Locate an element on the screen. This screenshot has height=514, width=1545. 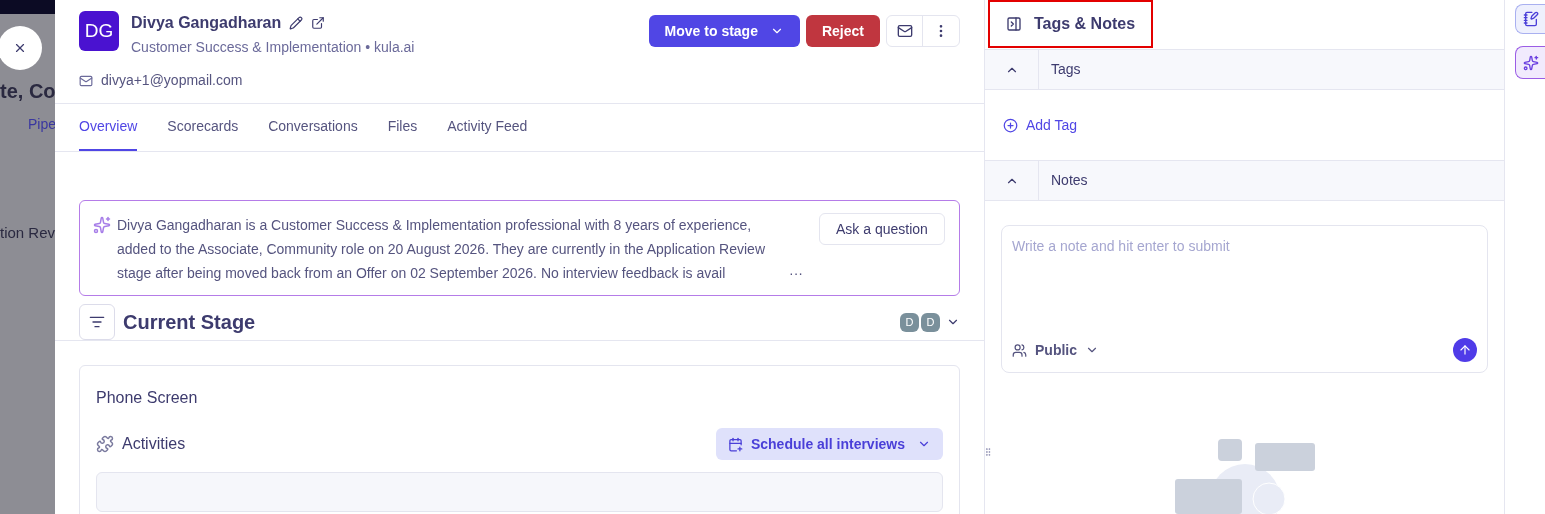
tab: Conversations is located at coordinates (313, 127).